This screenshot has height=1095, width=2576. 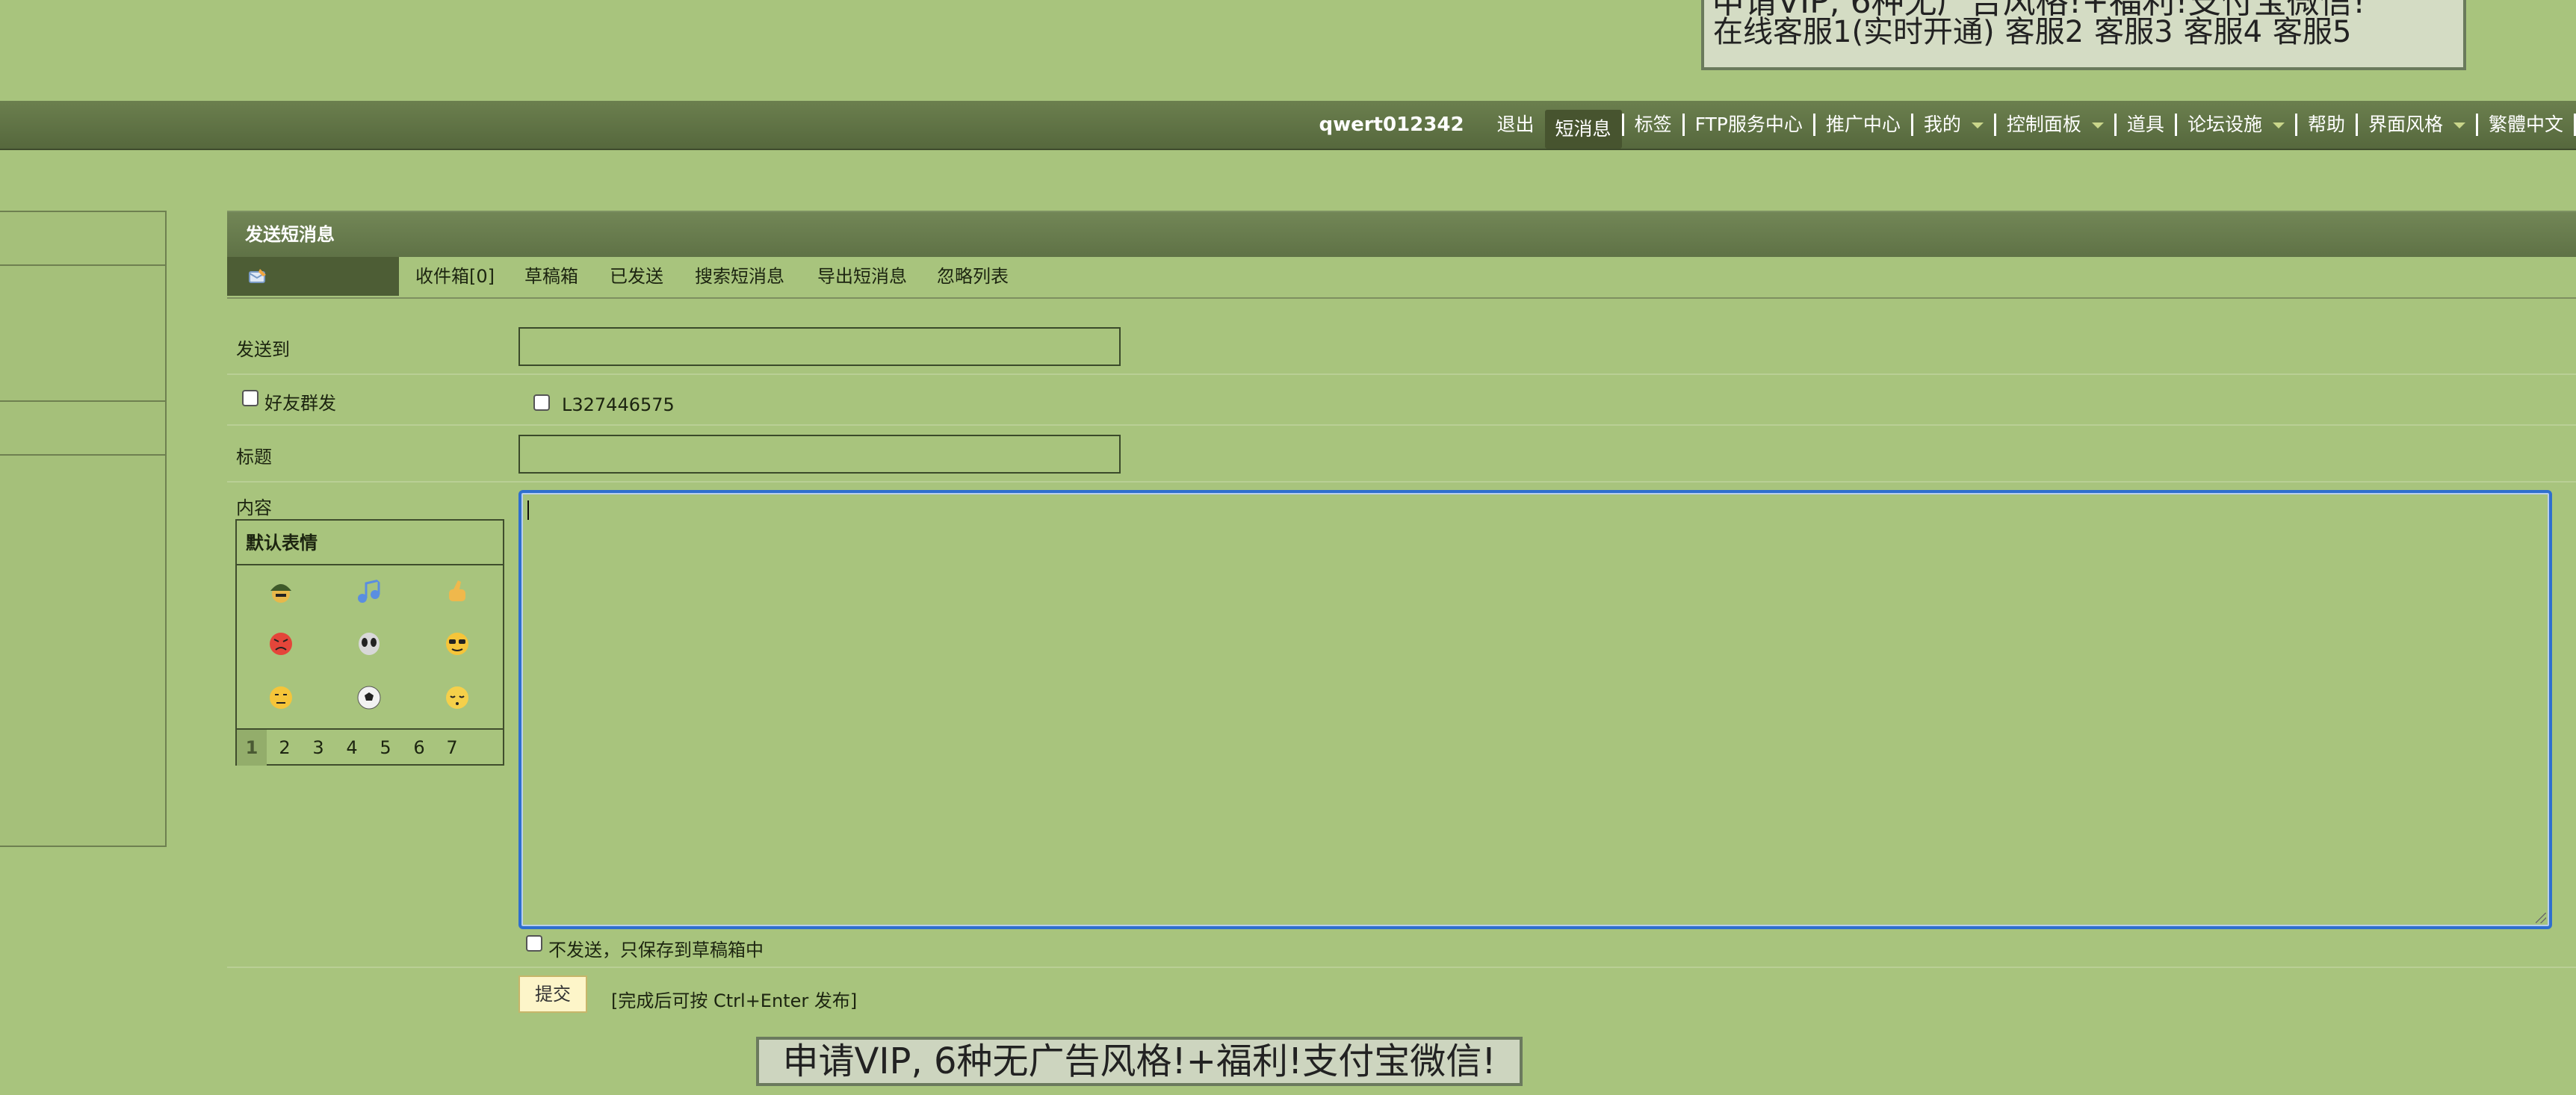 I want to click on nav-ftp: FTP服务中心, so click(x=1749, y=125).